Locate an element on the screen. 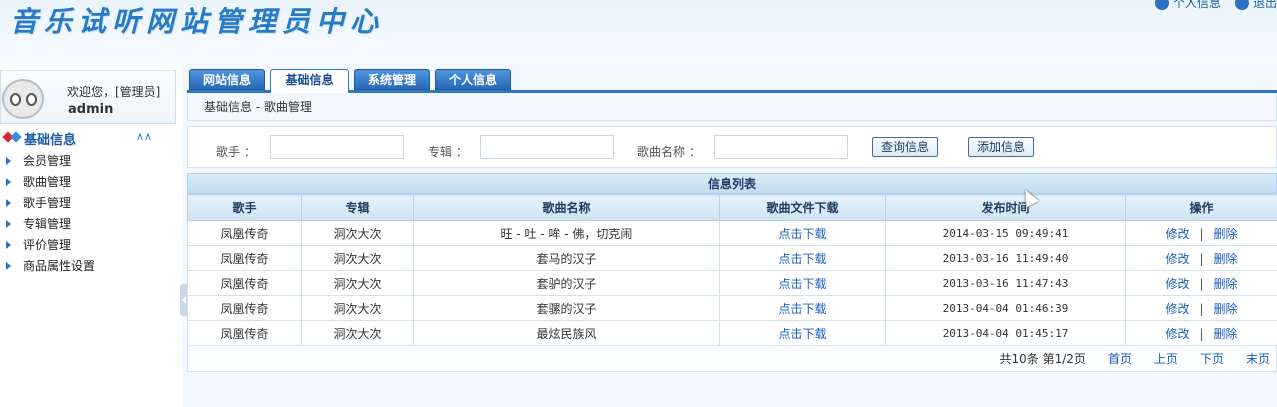 This screenshot has height=407, width=1277. query-button: 查询信息 is located at coordinates (905, 147).